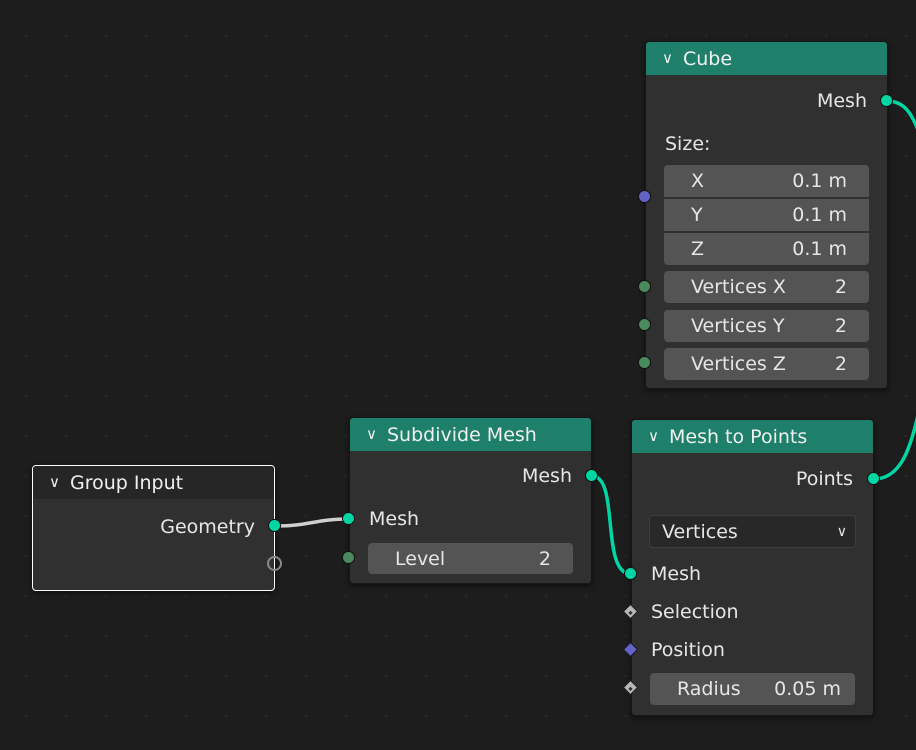 This screenshot has height=750, width=916. Describe the element at coordinates (886, 100) in the screenshot. I see `cube-mesh-output-socket` at that location.